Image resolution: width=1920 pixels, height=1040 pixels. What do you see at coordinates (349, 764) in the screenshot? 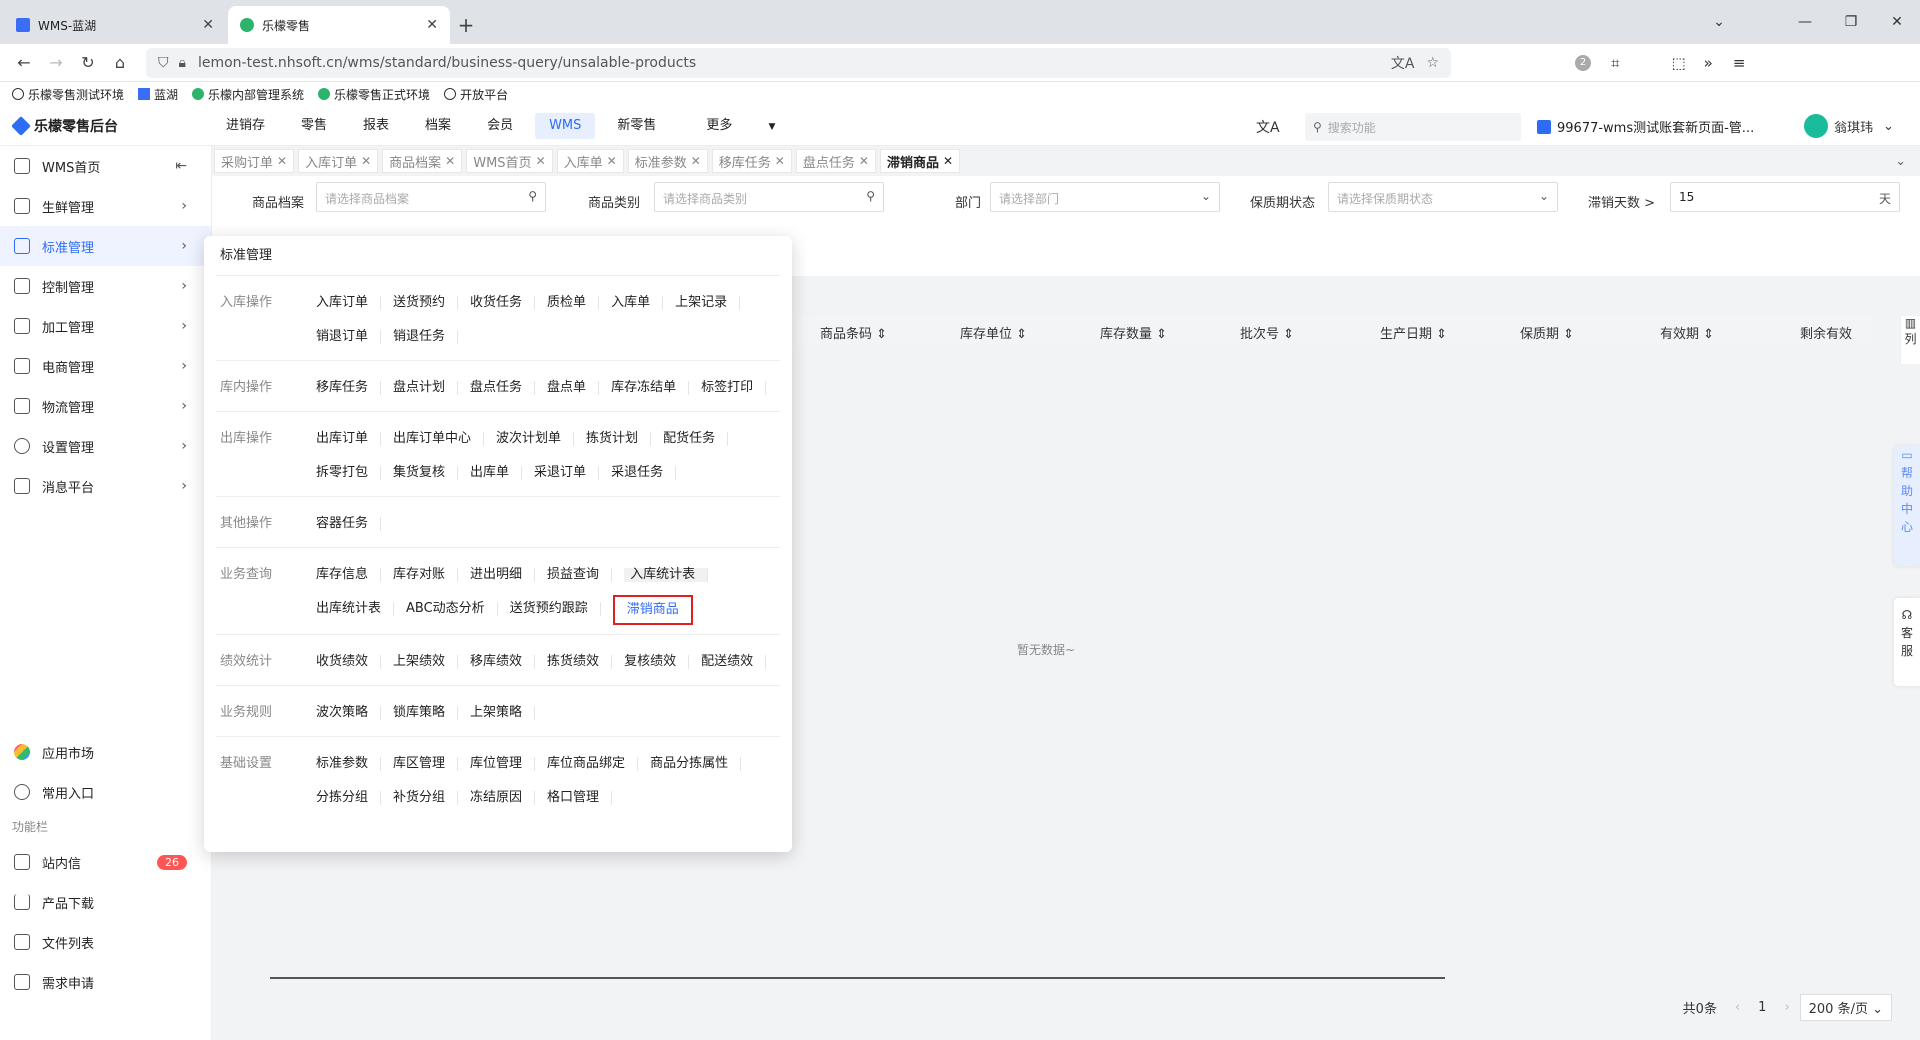
I see `menu-link: 标准参数` at bounding box center [349, 764].